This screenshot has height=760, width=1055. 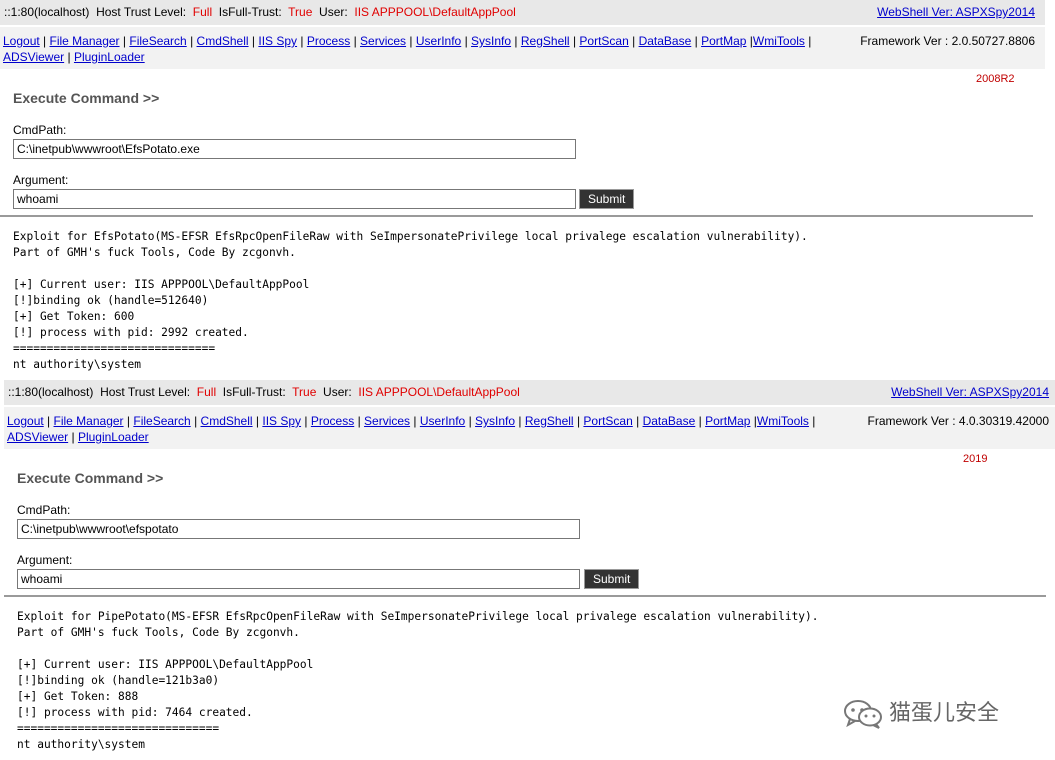 What do you see at coordinates (944, 712) in the screenshot?
I see `watermark-text: 猫蛋儿安全` at bounding box center [944, 712].